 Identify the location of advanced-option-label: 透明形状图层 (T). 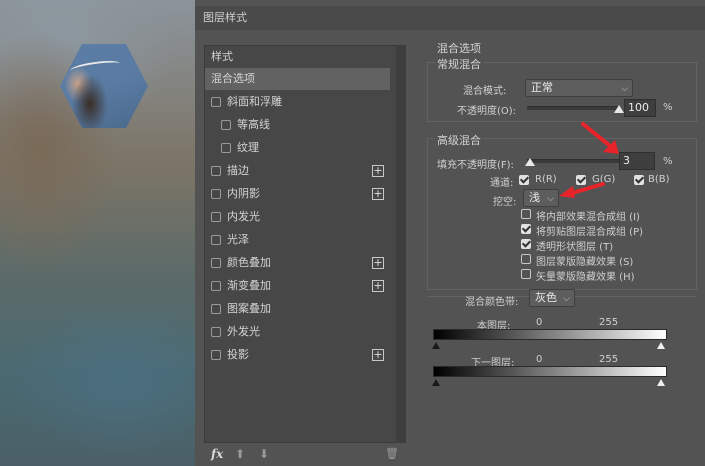
(575, 247).